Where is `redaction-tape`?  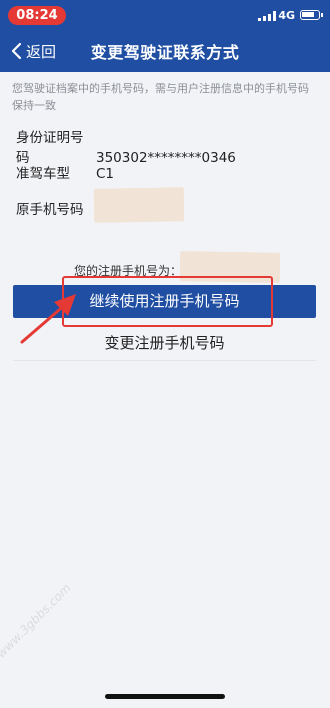 redaction-tape is located at coordinates (139, 205).